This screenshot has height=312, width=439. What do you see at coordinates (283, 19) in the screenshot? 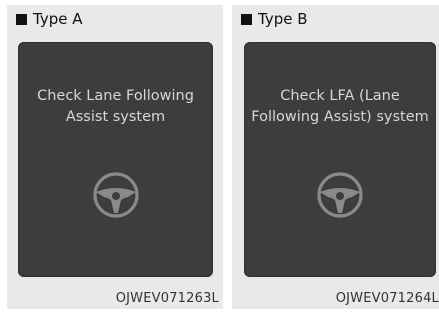
I see `panel-title-text: Type B` at bounding box center [283, 19].